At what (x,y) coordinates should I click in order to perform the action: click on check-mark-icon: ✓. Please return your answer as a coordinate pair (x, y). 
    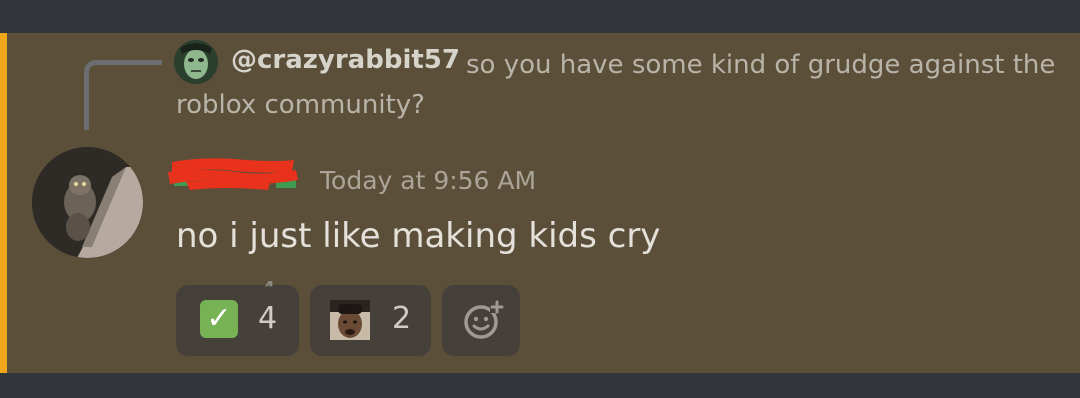
    Looking at the image, I should click on (219, 319).